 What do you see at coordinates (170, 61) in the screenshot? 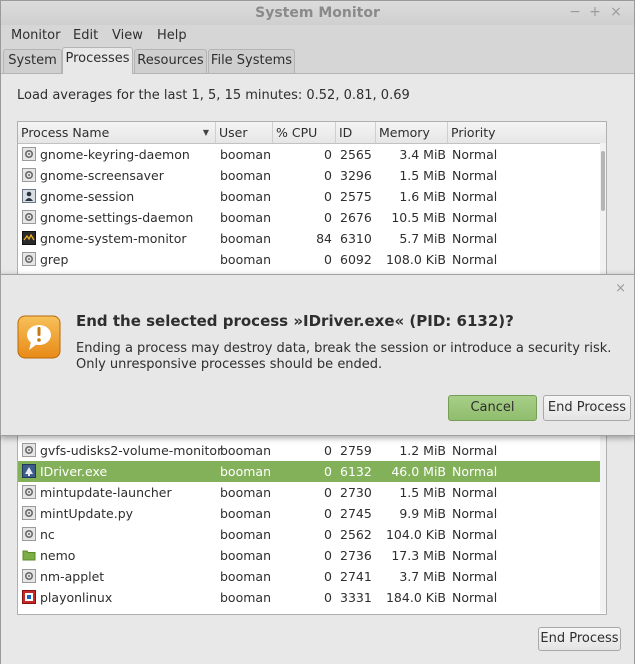
I see `tab-resources: Resources` at bounding box center [170, 61].